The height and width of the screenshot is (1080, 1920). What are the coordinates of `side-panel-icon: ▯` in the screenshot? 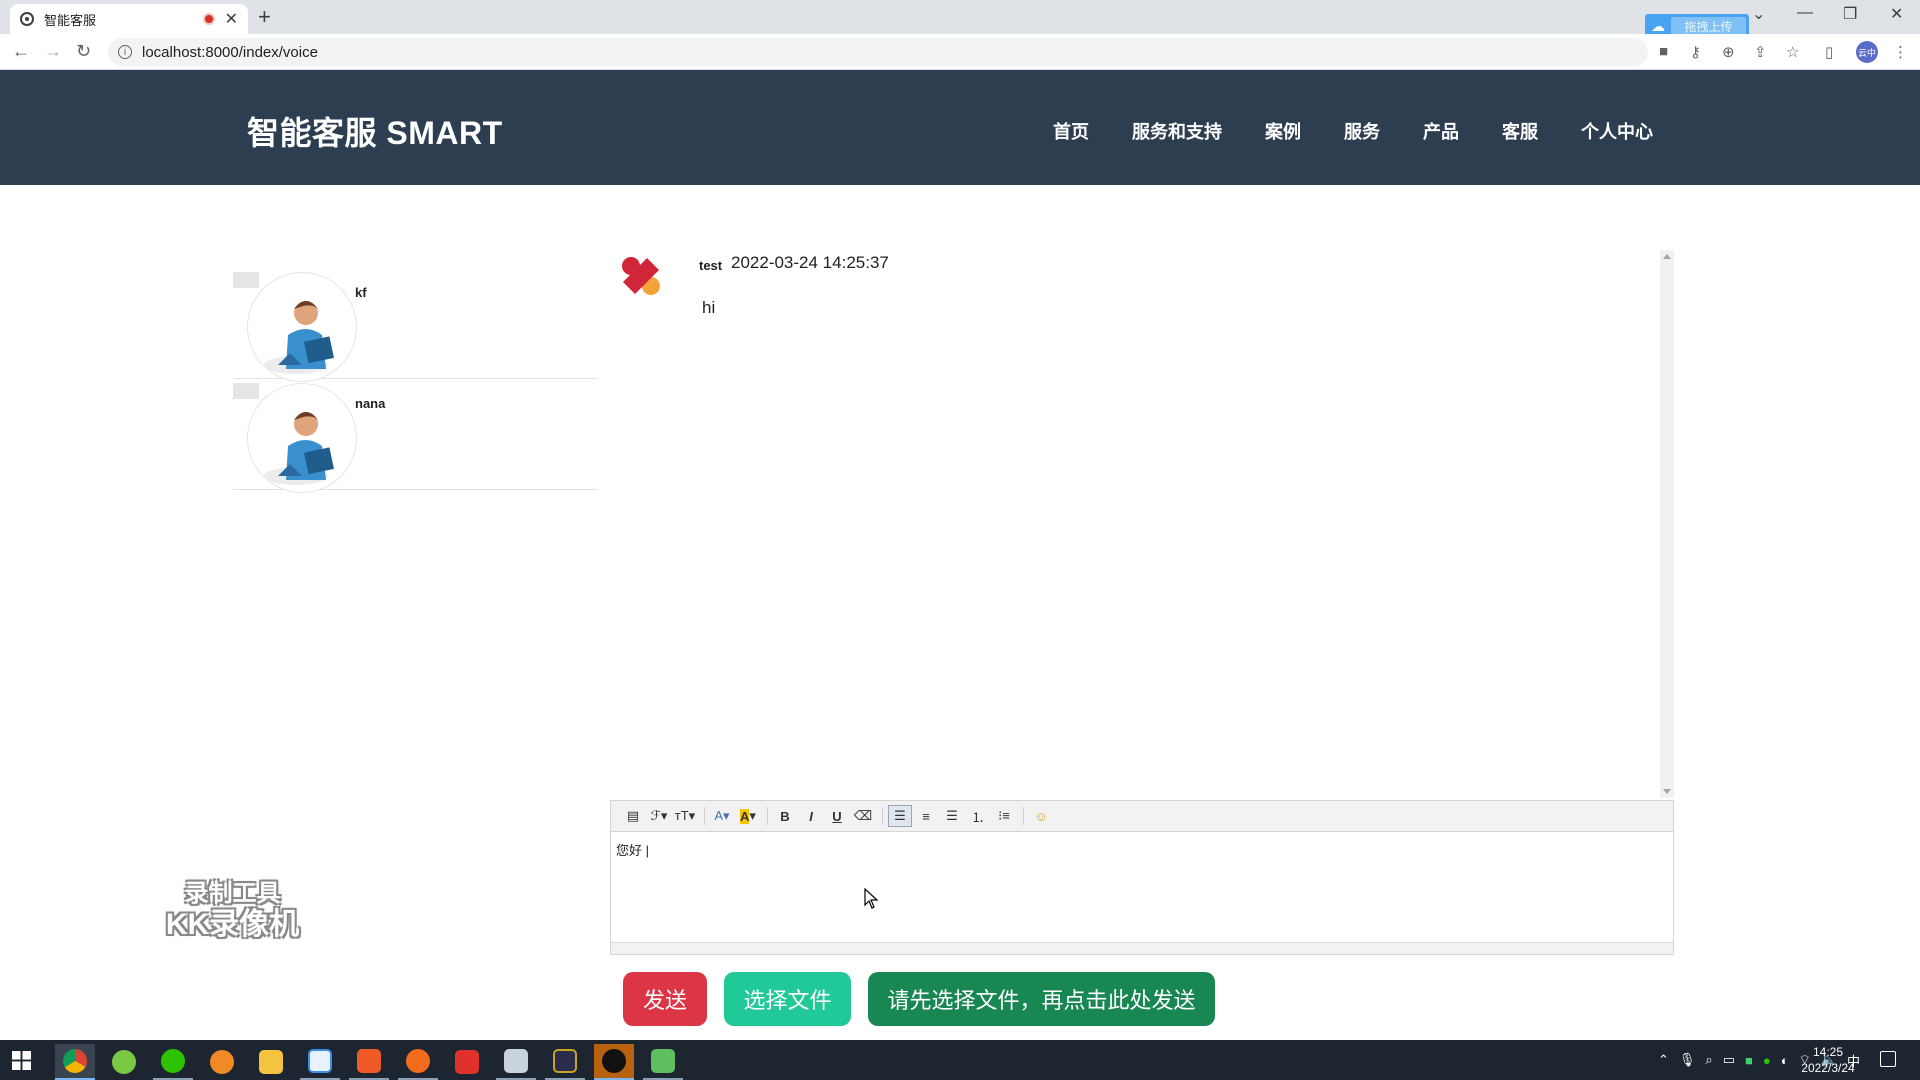 It's located at (1829, 52).